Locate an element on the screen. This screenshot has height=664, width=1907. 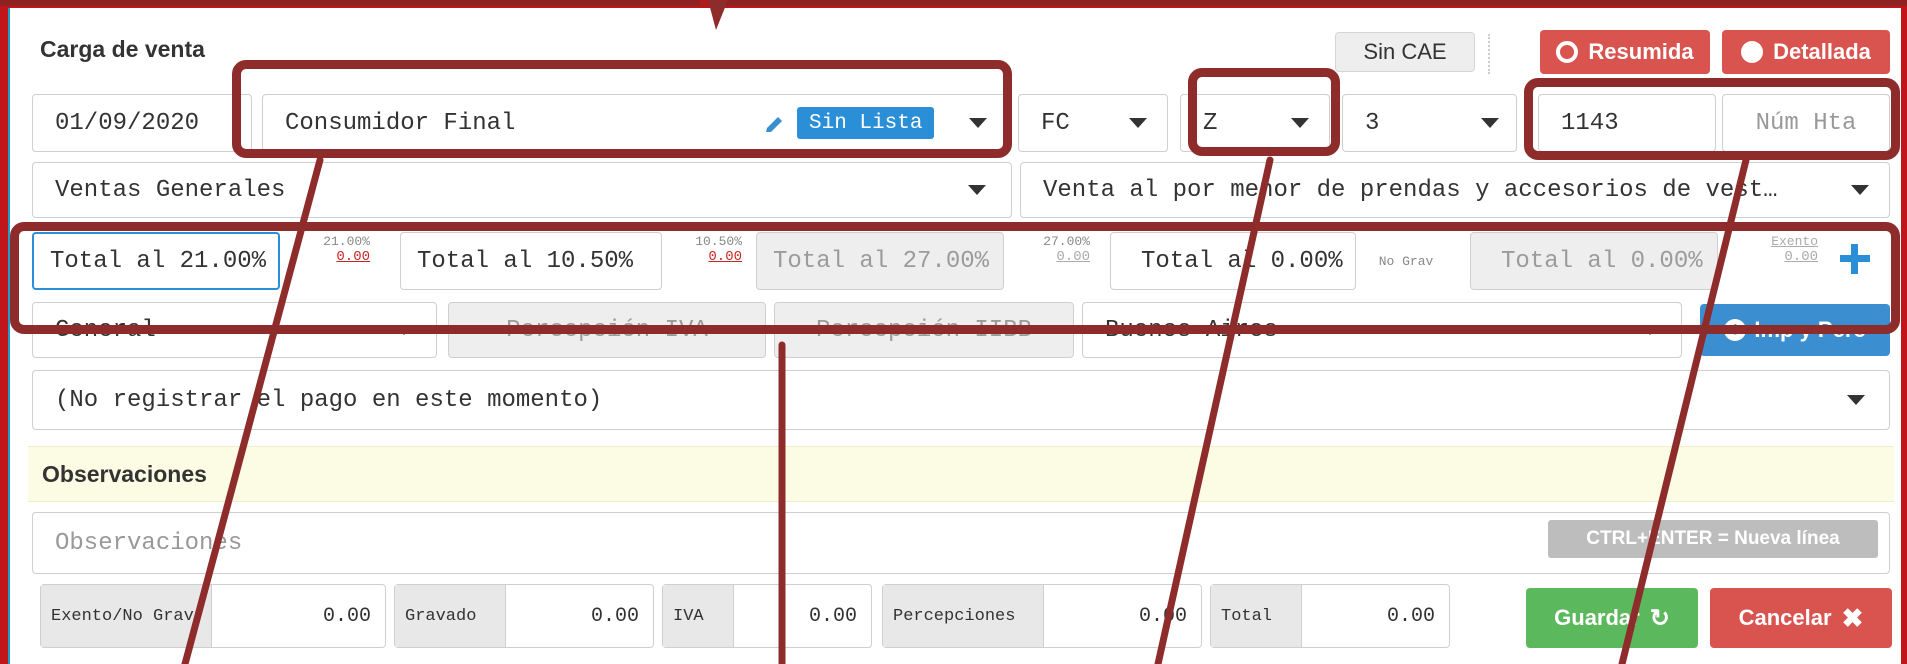
radio-empty-icon is located at coordinates (1567, 52).